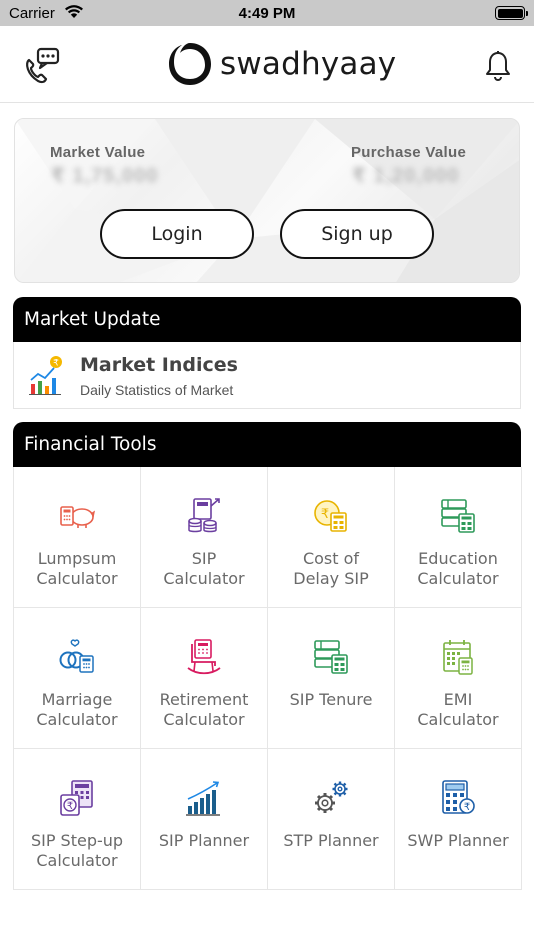 This screenshot has width=534, height=950. What do you see at coordinates (458, 537) in the screenshot?
I see `tool-education-calculator: Education Calculator` at bounding box center [458, 537].